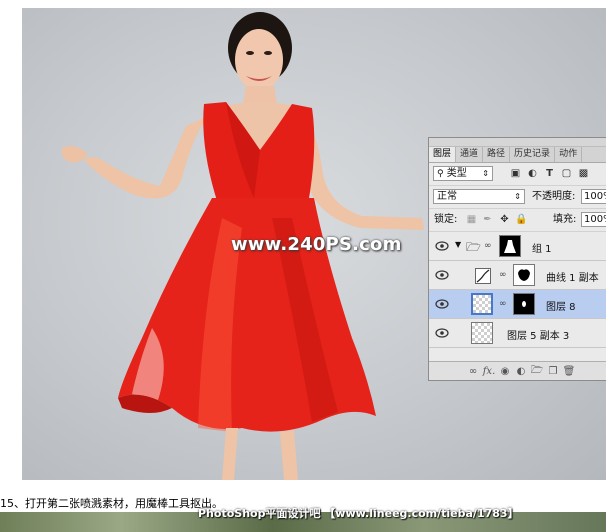 This screenshot has width=606, height=532. I want to click on group-mask-thumbnail, so click(510, 246).